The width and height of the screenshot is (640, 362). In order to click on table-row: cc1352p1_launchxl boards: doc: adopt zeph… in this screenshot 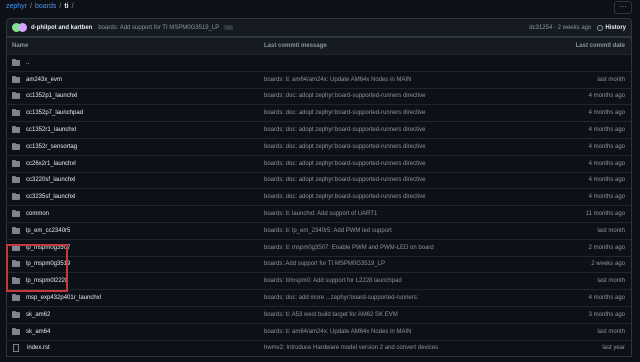, I will do `click(319, 96)`.